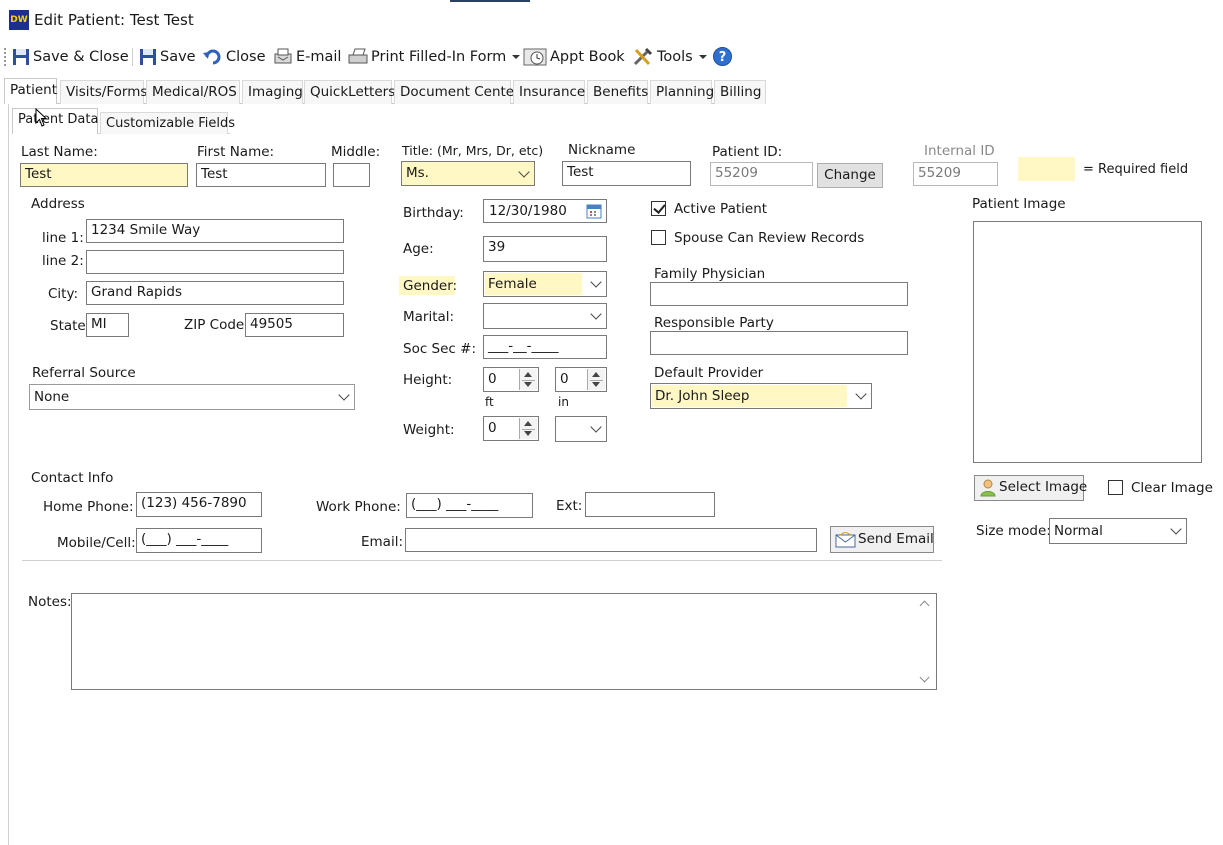 This screenshot has height=845, width=1223. What do you see at coordinates (492, 379) in the screenshot?
I see `height-ft-value: 0` at bounding box center [492, 379].